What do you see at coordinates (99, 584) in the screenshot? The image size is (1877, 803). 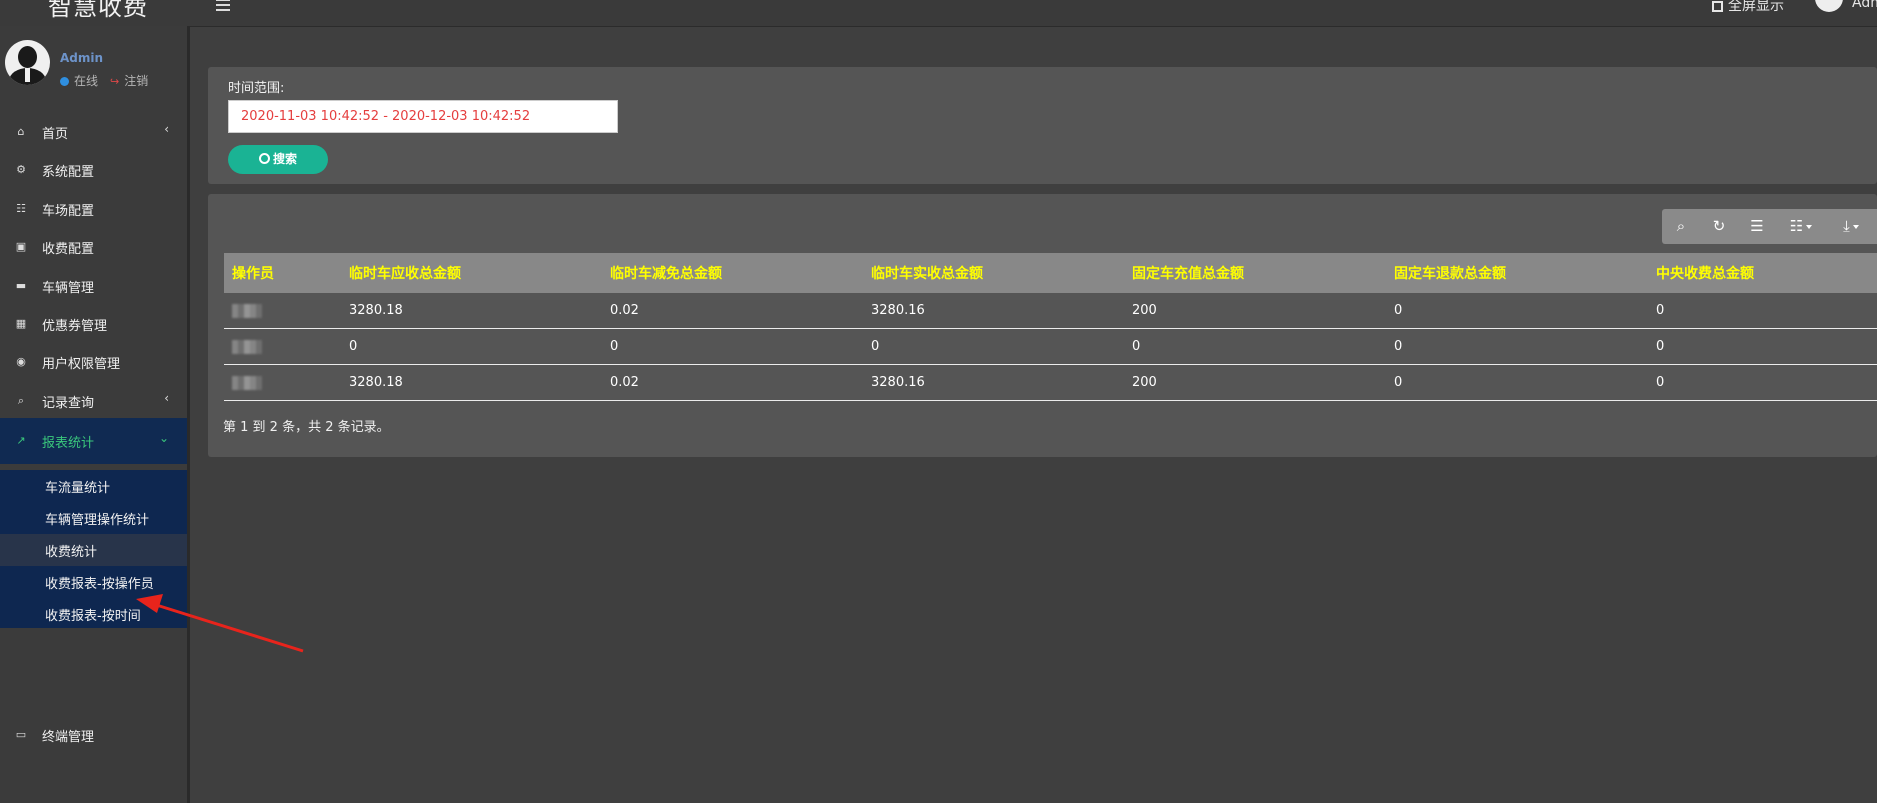 I see `submenu-label: 收费报表-按操作员` at bounding box center [99, 584].